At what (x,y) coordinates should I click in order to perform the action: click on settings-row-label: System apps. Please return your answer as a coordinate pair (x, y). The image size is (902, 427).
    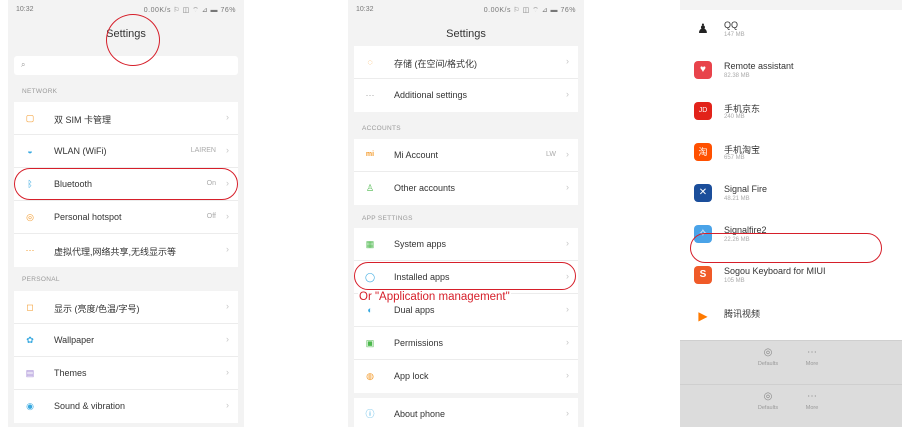
    Looking at the image, I should click on (420, 244).